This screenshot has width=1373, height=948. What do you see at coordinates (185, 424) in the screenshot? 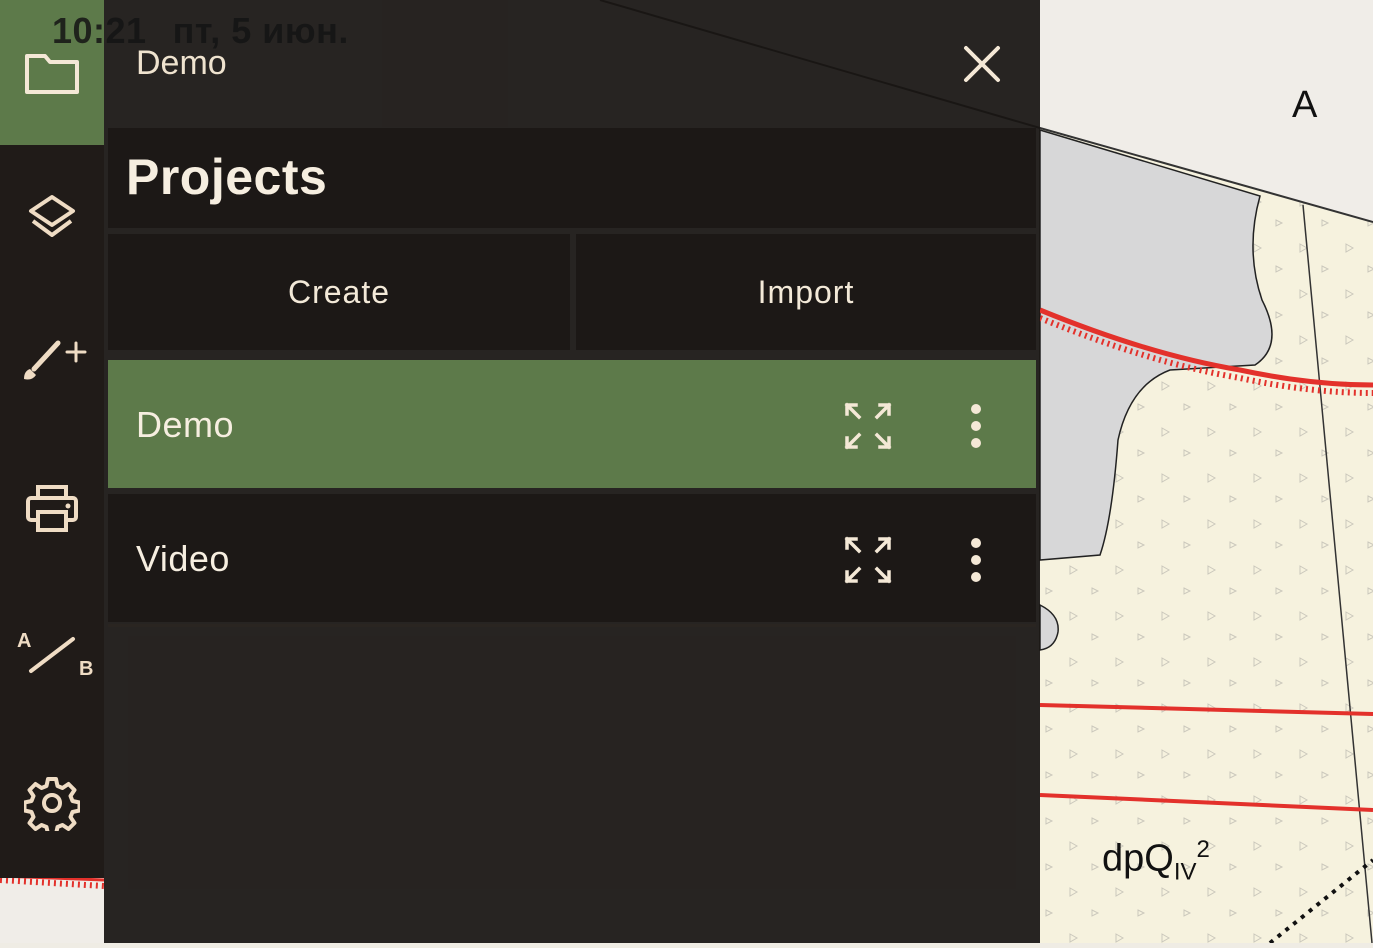
I see `project-name: Demo` at bounding box center [185, 424].